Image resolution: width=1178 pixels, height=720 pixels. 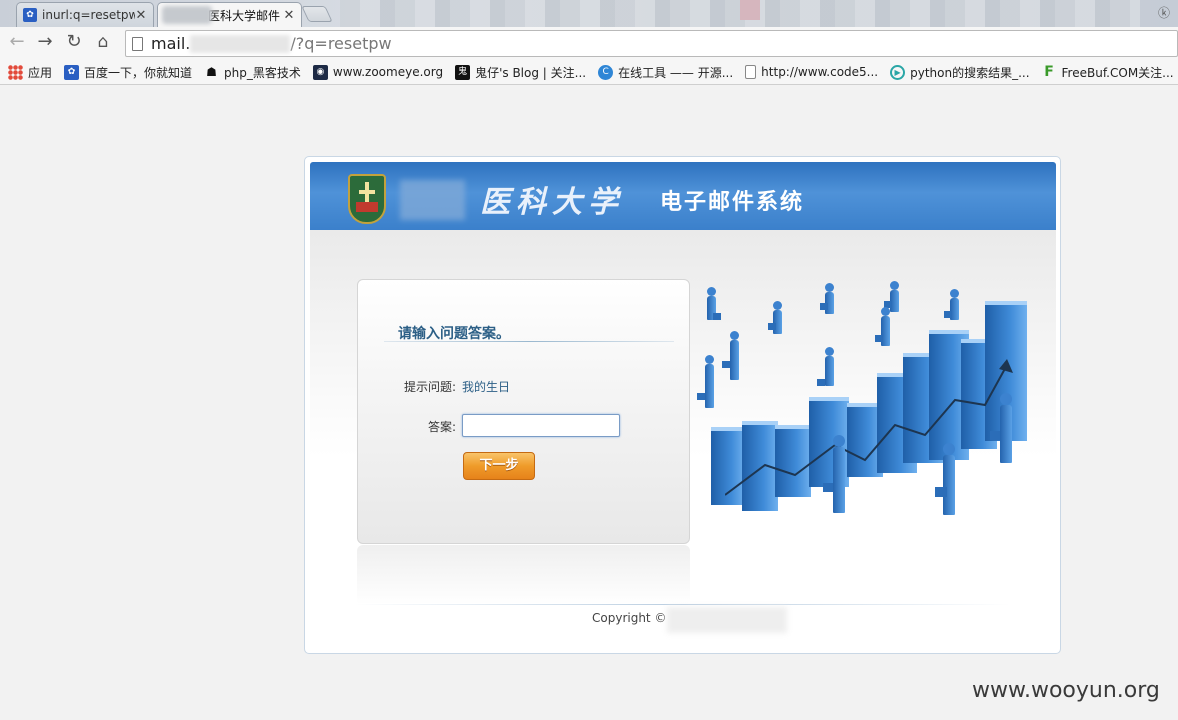 I want to click on answer-input, so click(x=541, y=425).